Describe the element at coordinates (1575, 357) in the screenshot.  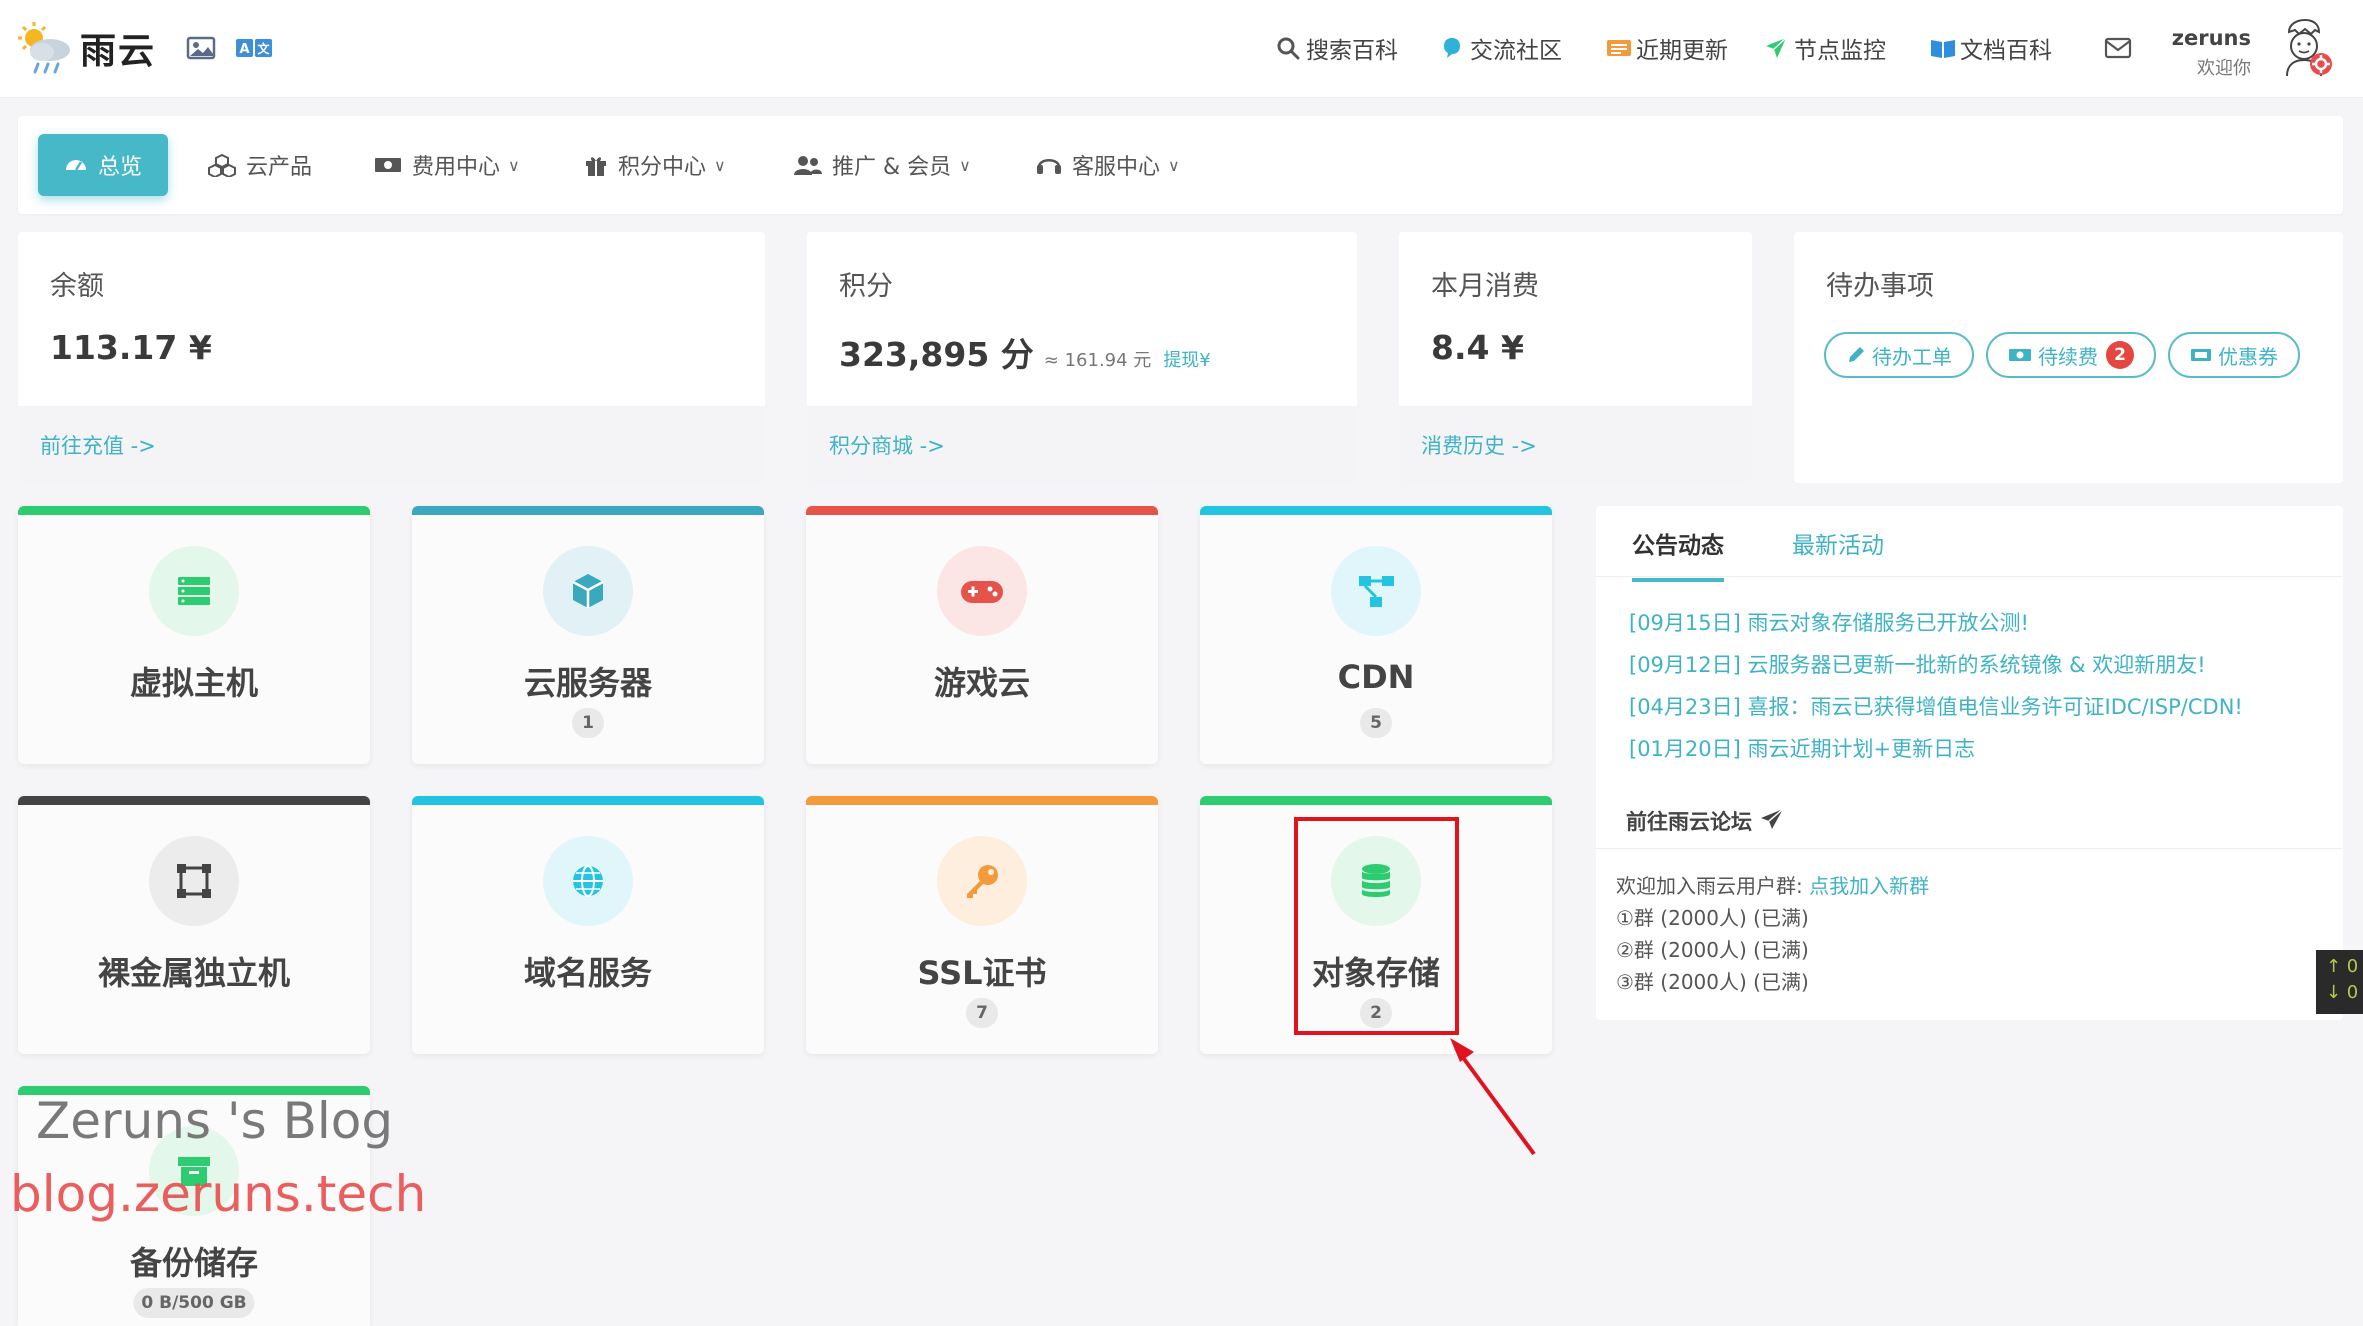
I see `monthly-spend-card: 本月消费 8.4 ¥ 消费历史 ->` at that location.